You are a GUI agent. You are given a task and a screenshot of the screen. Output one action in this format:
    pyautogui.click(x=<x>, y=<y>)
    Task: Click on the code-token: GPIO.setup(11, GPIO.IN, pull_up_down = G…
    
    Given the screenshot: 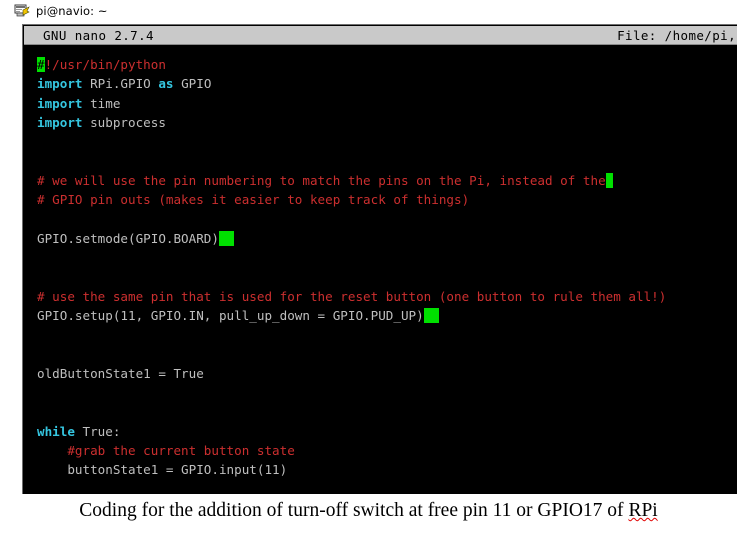 What is the action you would take?
    pyautogui.click(x=230, y=315)
    